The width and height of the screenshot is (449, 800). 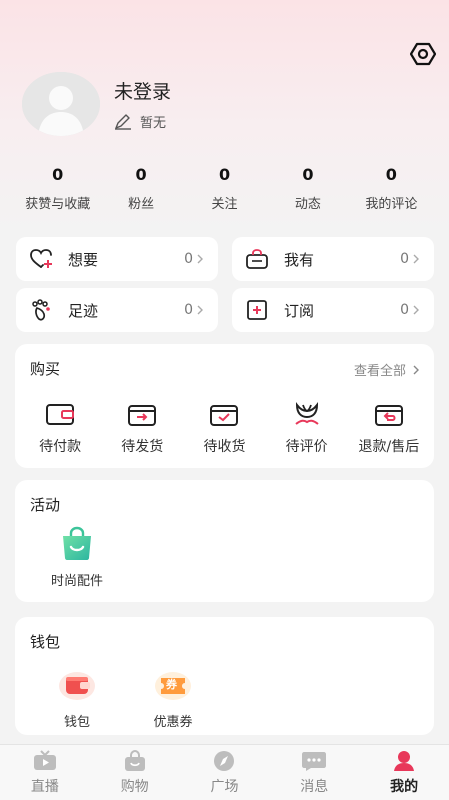 What do you see at coordinates (333, 310) in the screenshot?
I see `subscribe-card: 订阅 0` at bounding box center [333, 310].